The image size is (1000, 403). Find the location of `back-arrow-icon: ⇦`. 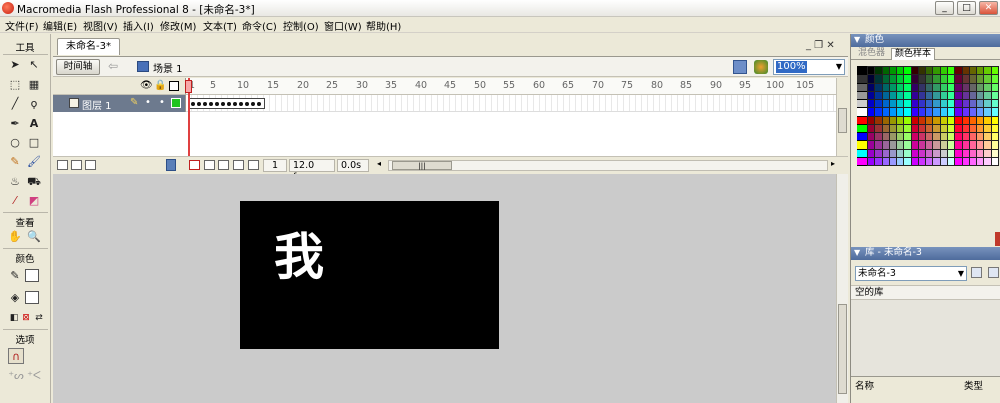

back-arrow-icon: ⇦ is located at coordinates (113, 66).